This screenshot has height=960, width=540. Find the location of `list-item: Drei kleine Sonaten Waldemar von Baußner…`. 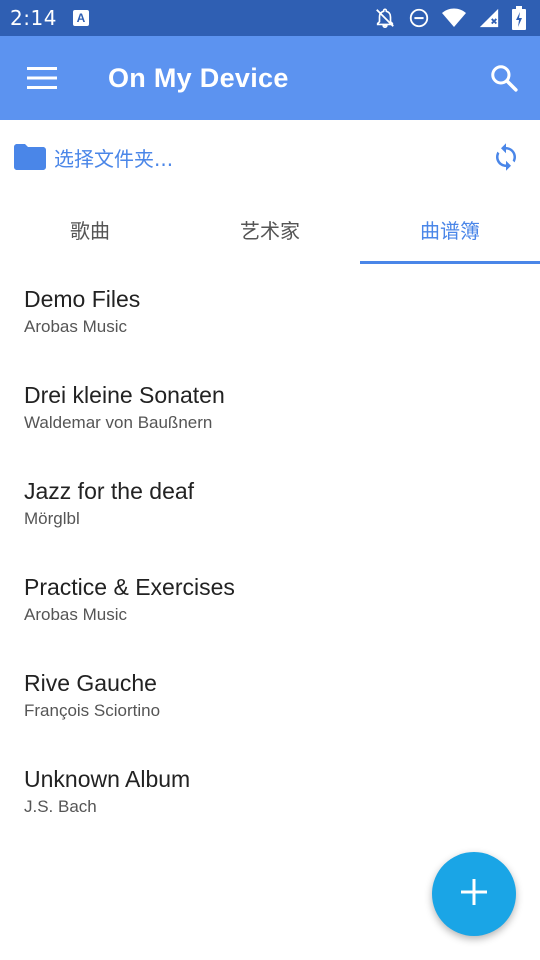

list-item: Drei kleine Sonaten Waldemar von Baußner… is located at coordinates (270, 408).